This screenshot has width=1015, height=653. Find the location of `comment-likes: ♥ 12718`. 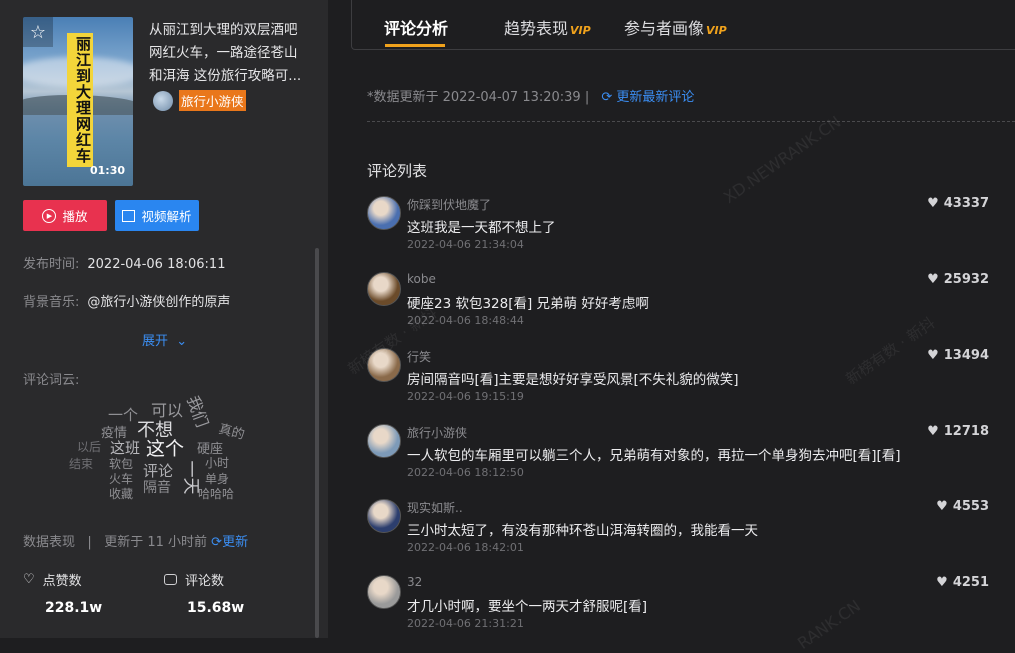

comment-likes: ♥ 12718 is located at coordinates (958, 431).